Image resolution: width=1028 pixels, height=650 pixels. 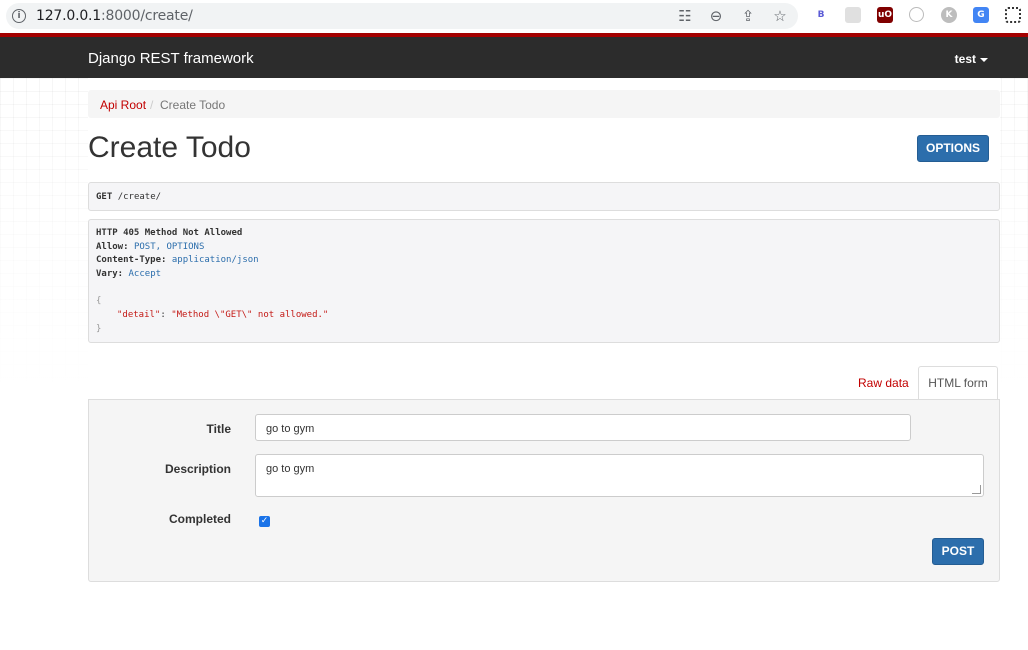 What do you see at coordinates (748, 16) in the screenshot?
I see `share-icon: ⇪` at bounding box center [748, 16].